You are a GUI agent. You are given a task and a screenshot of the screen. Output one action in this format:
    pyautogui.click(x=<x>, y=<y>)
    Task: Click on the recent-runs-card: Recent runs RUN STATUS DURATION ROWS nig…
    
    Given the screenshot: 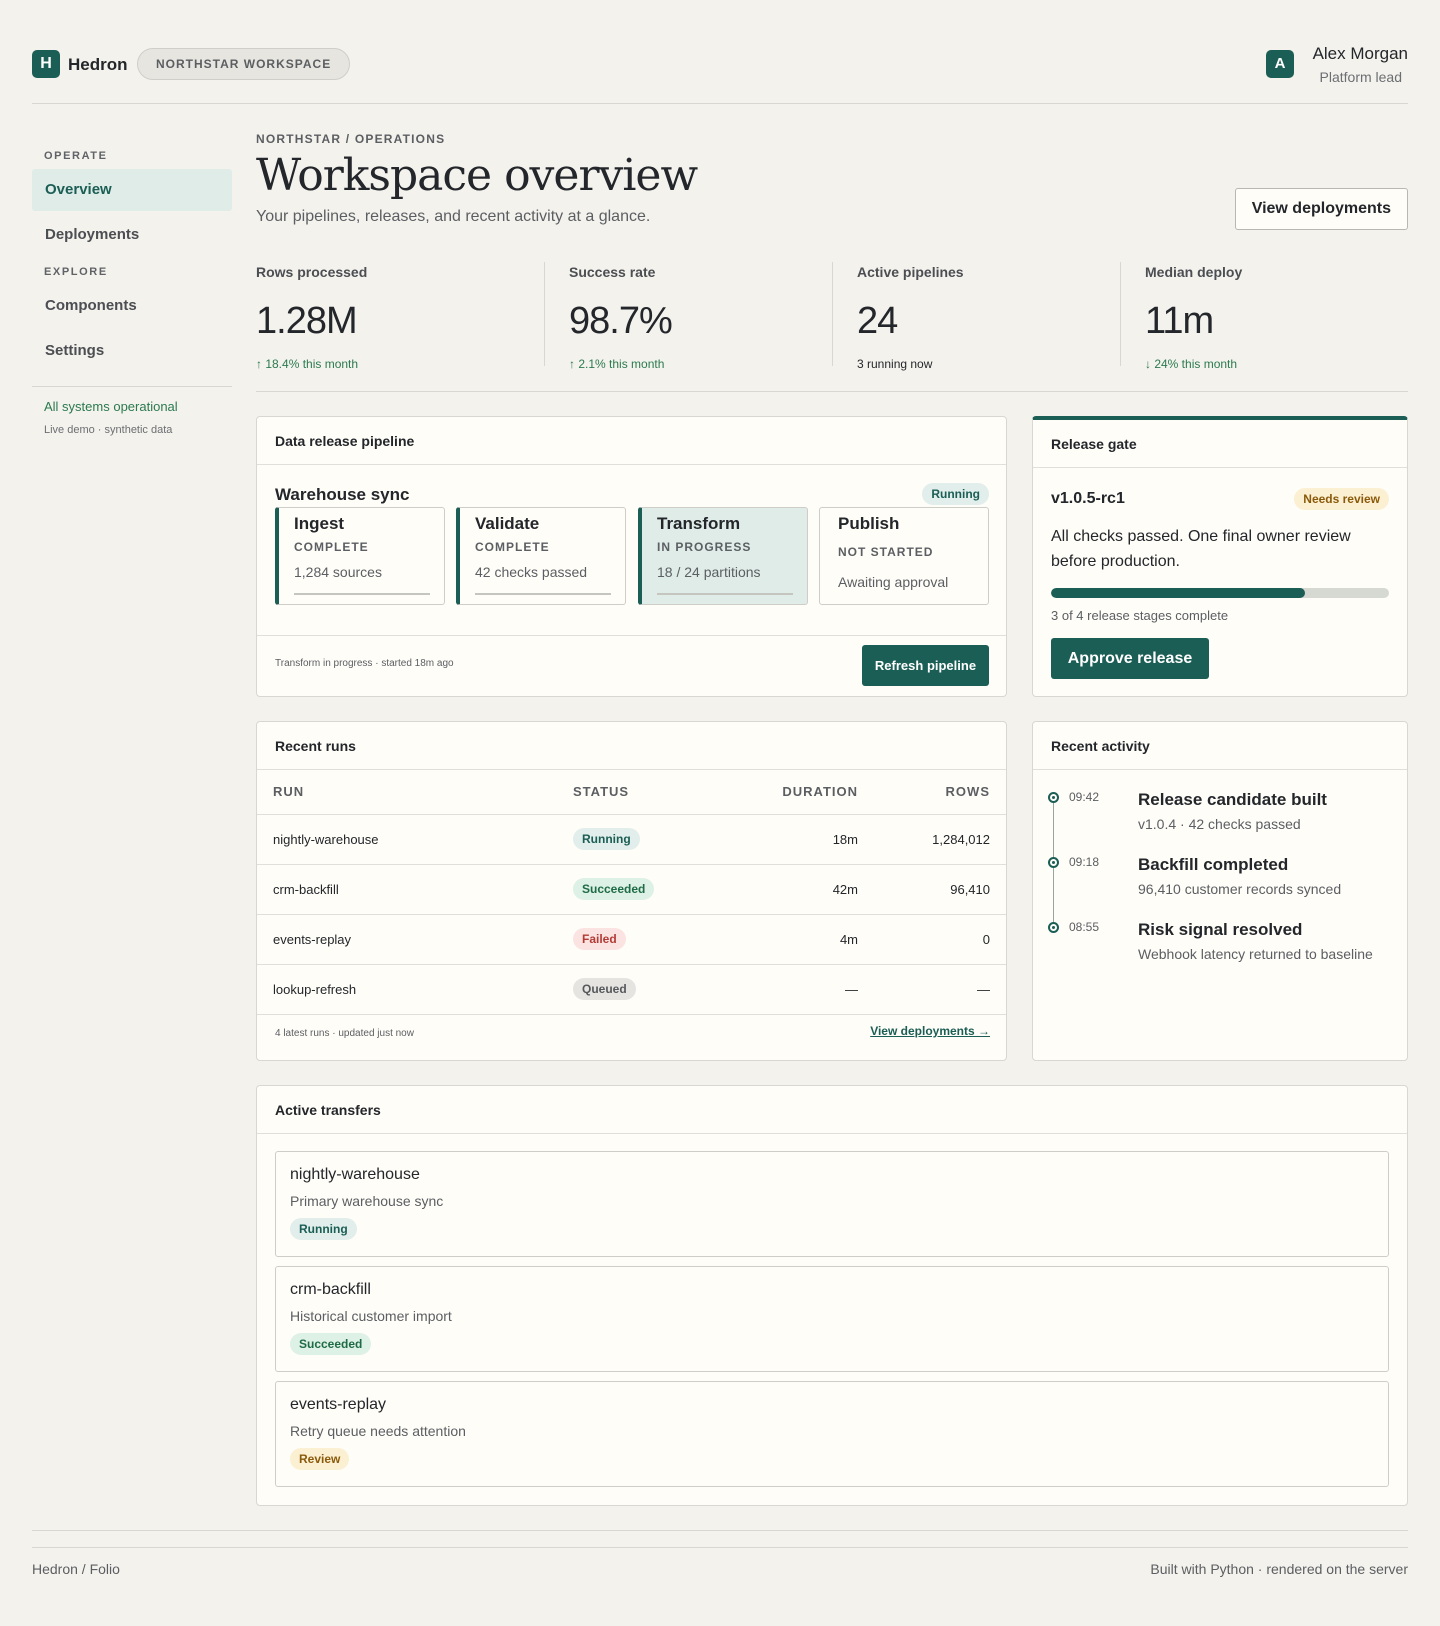 What is the action you would take?
    pyautogui.click(x=631, y=891)
    